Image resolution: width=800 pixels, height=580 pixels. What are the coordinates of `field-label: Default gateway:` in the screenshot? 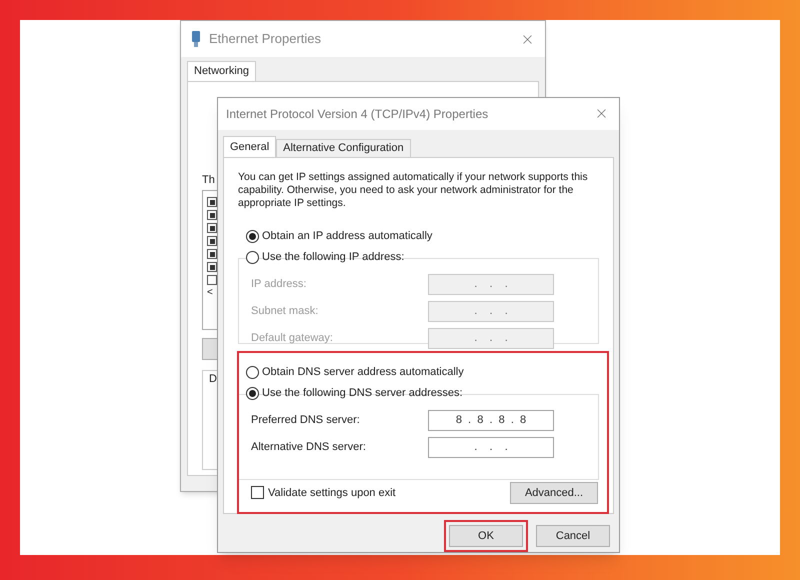 It's located at (292, 338).